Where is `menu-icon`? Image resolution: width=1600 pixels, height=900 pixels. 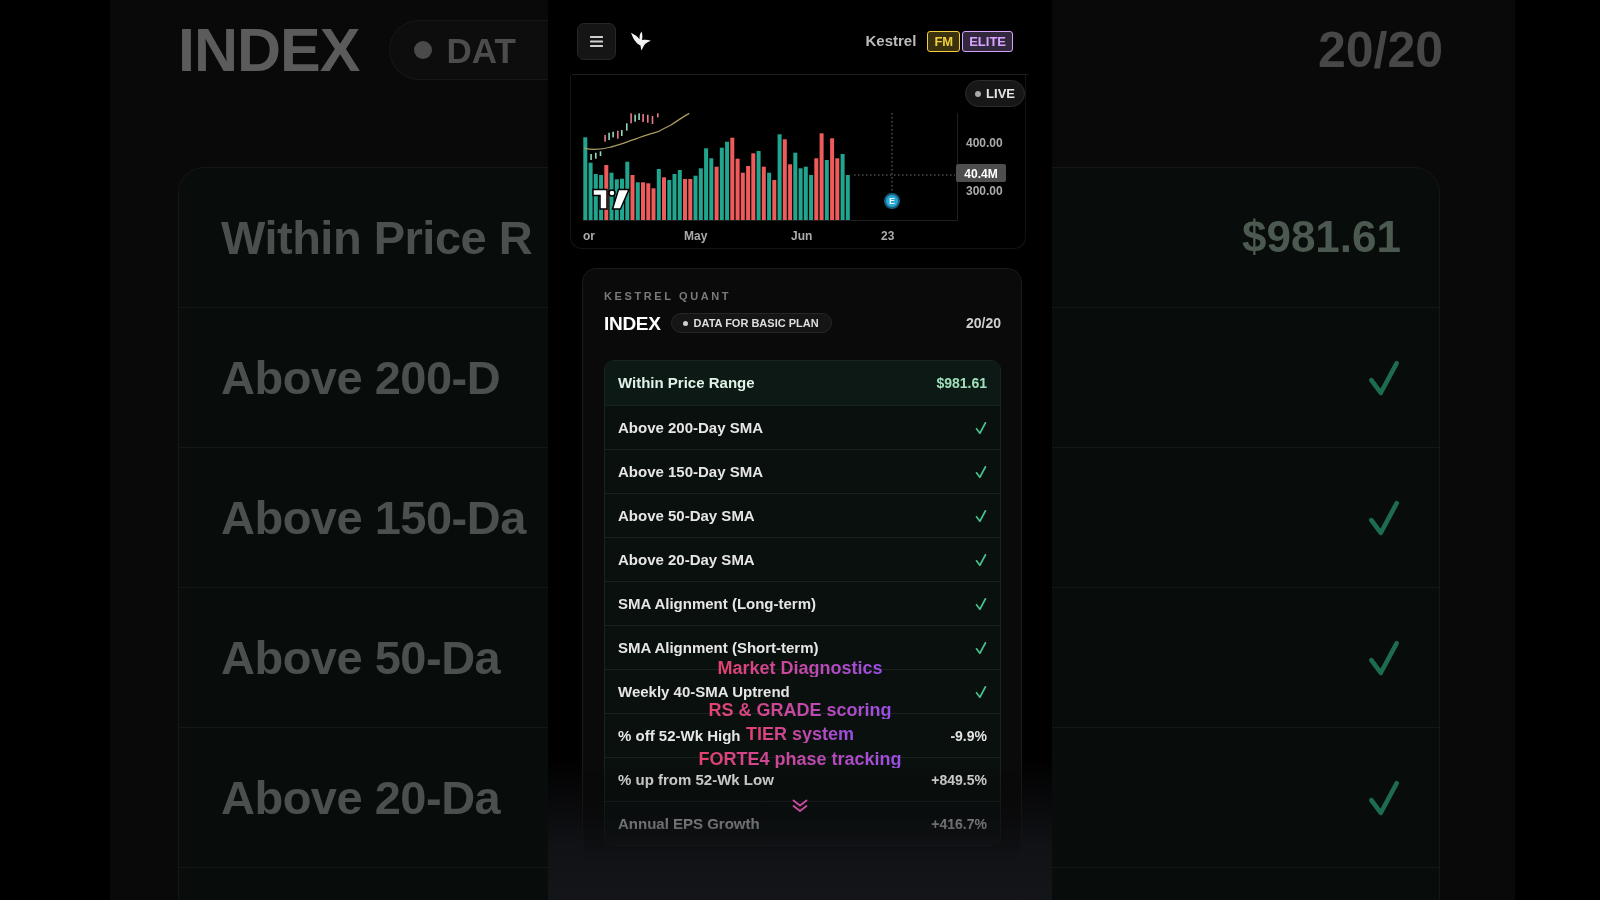 menu-icon is located at coordinates (596, 41).